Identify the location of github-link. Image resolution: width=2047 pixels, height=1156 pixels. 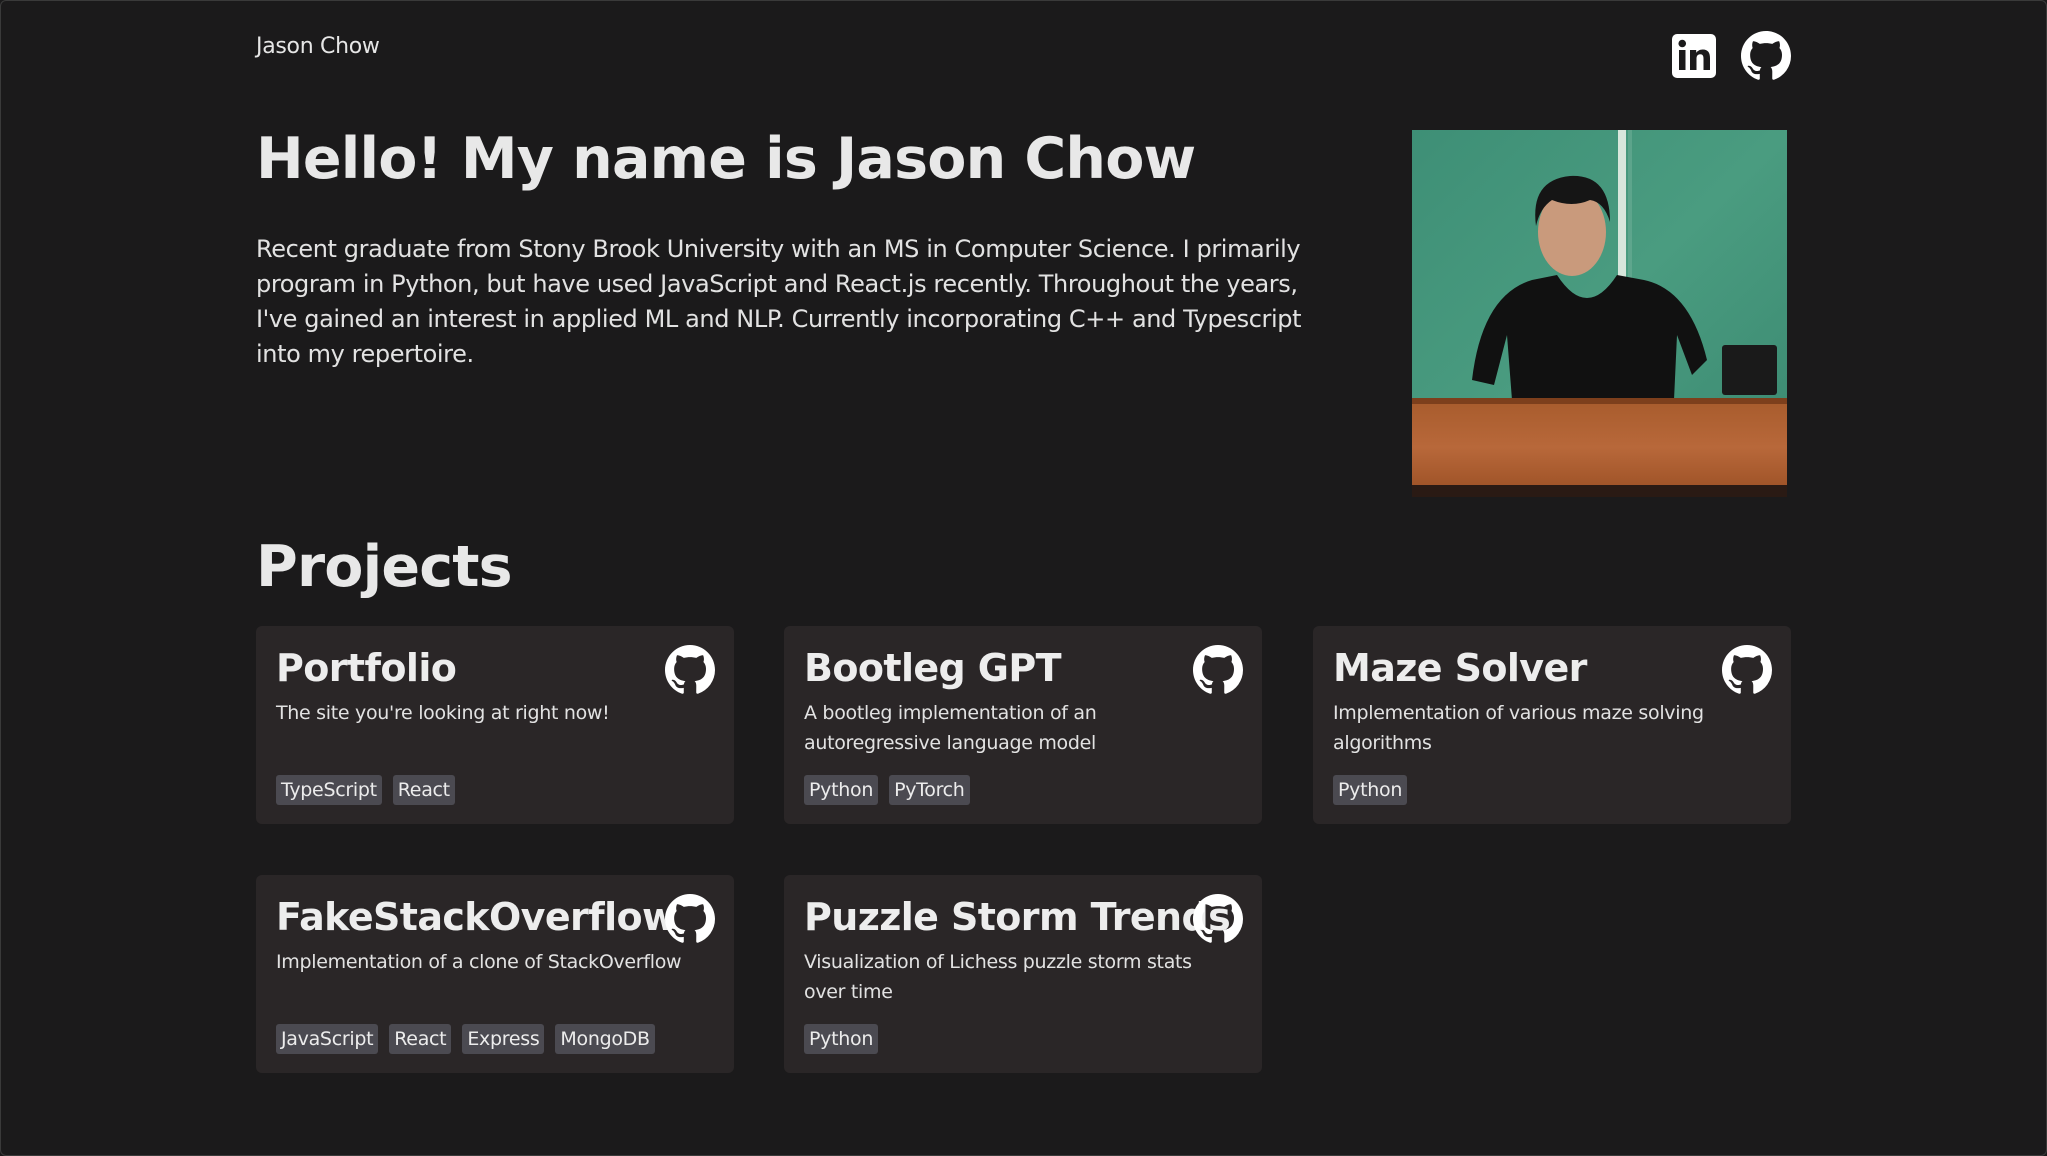
(1766, 56).